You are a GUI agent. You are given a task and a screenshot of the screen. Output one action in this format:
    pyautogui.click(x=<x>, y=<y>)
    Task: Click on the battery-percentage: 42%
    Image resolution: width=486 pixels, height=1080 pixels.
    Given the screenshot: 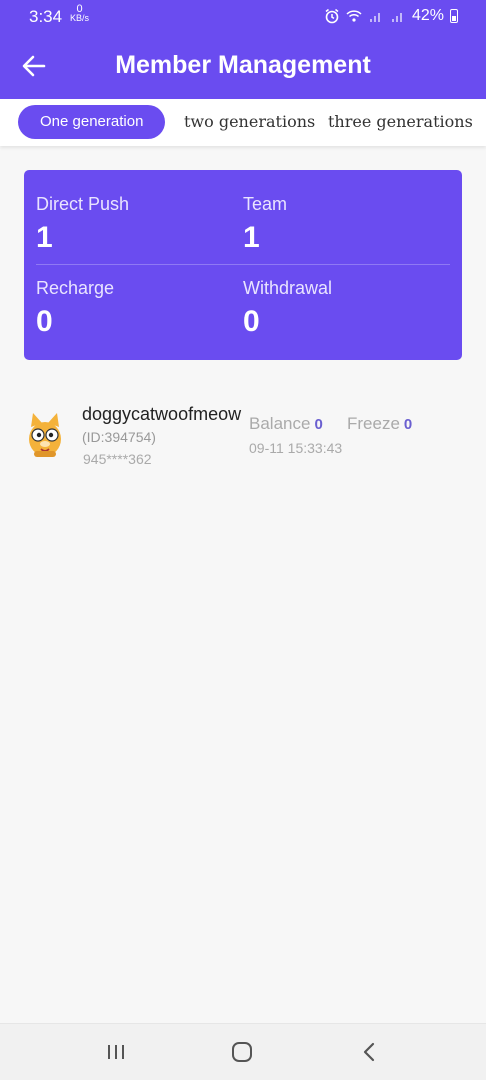 What is the action you would take?
    pyautogui.click(x=427, y=15)
    